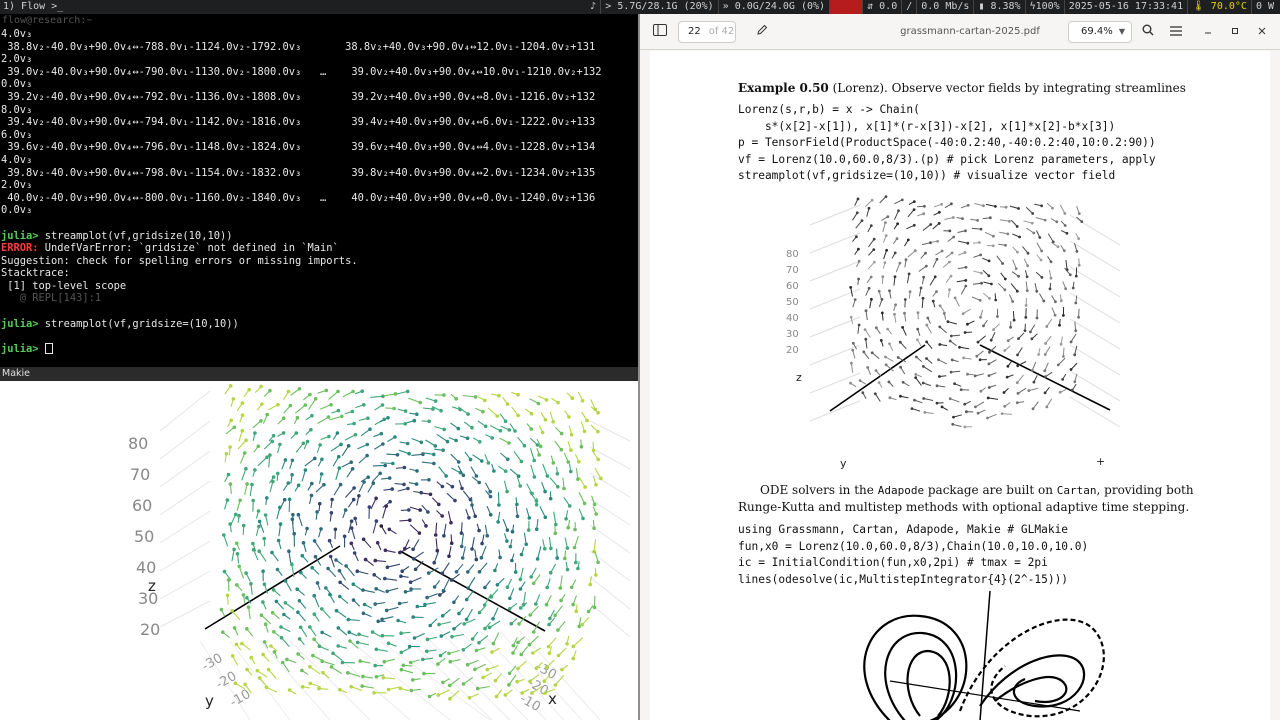 The height and width of the screenshot is (720, 1280). I want to click on terminal-line: Stacktrace:, so click(319, 273).